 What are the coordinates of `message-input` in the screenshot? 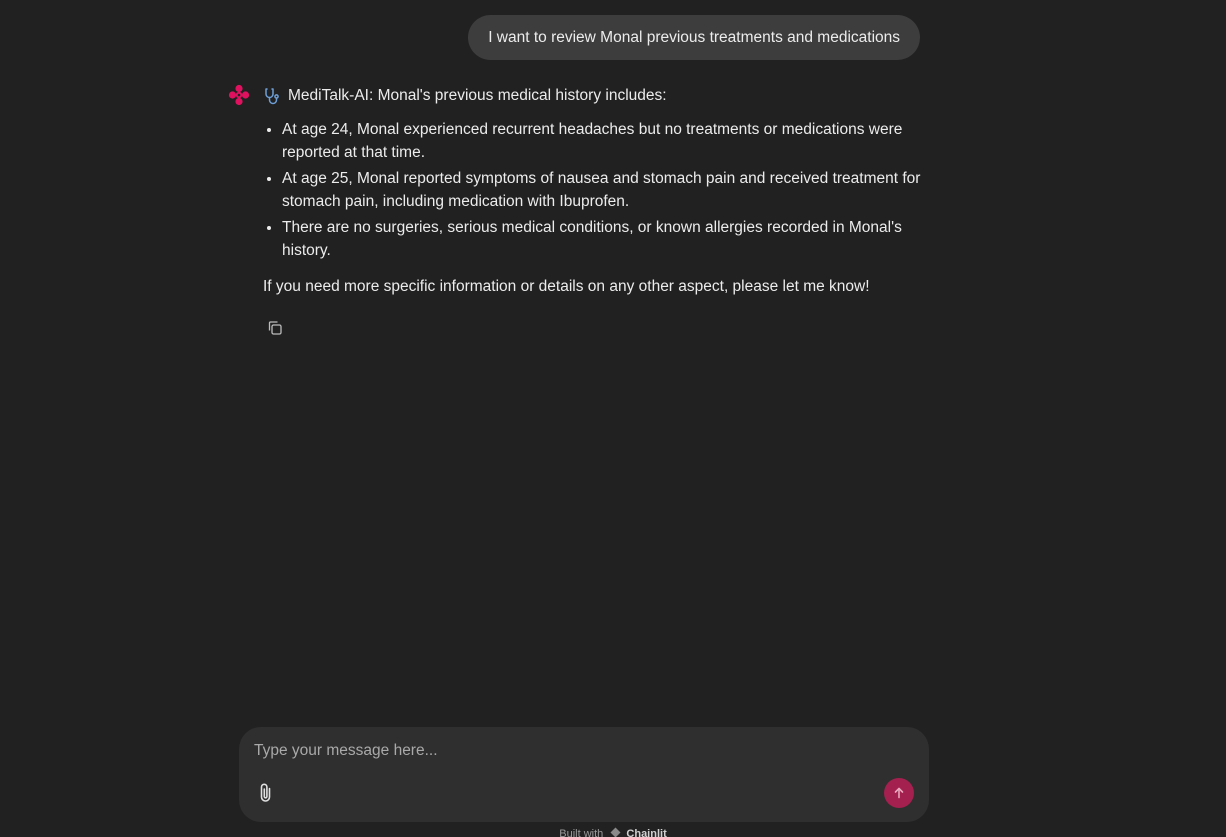 It's located at (574, 751).